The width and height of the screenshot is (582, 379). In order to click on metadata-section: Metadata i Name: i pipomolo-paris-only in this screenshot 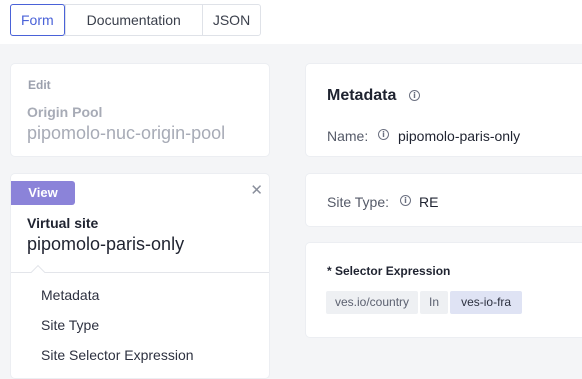, I will do `click(444, 110)`.